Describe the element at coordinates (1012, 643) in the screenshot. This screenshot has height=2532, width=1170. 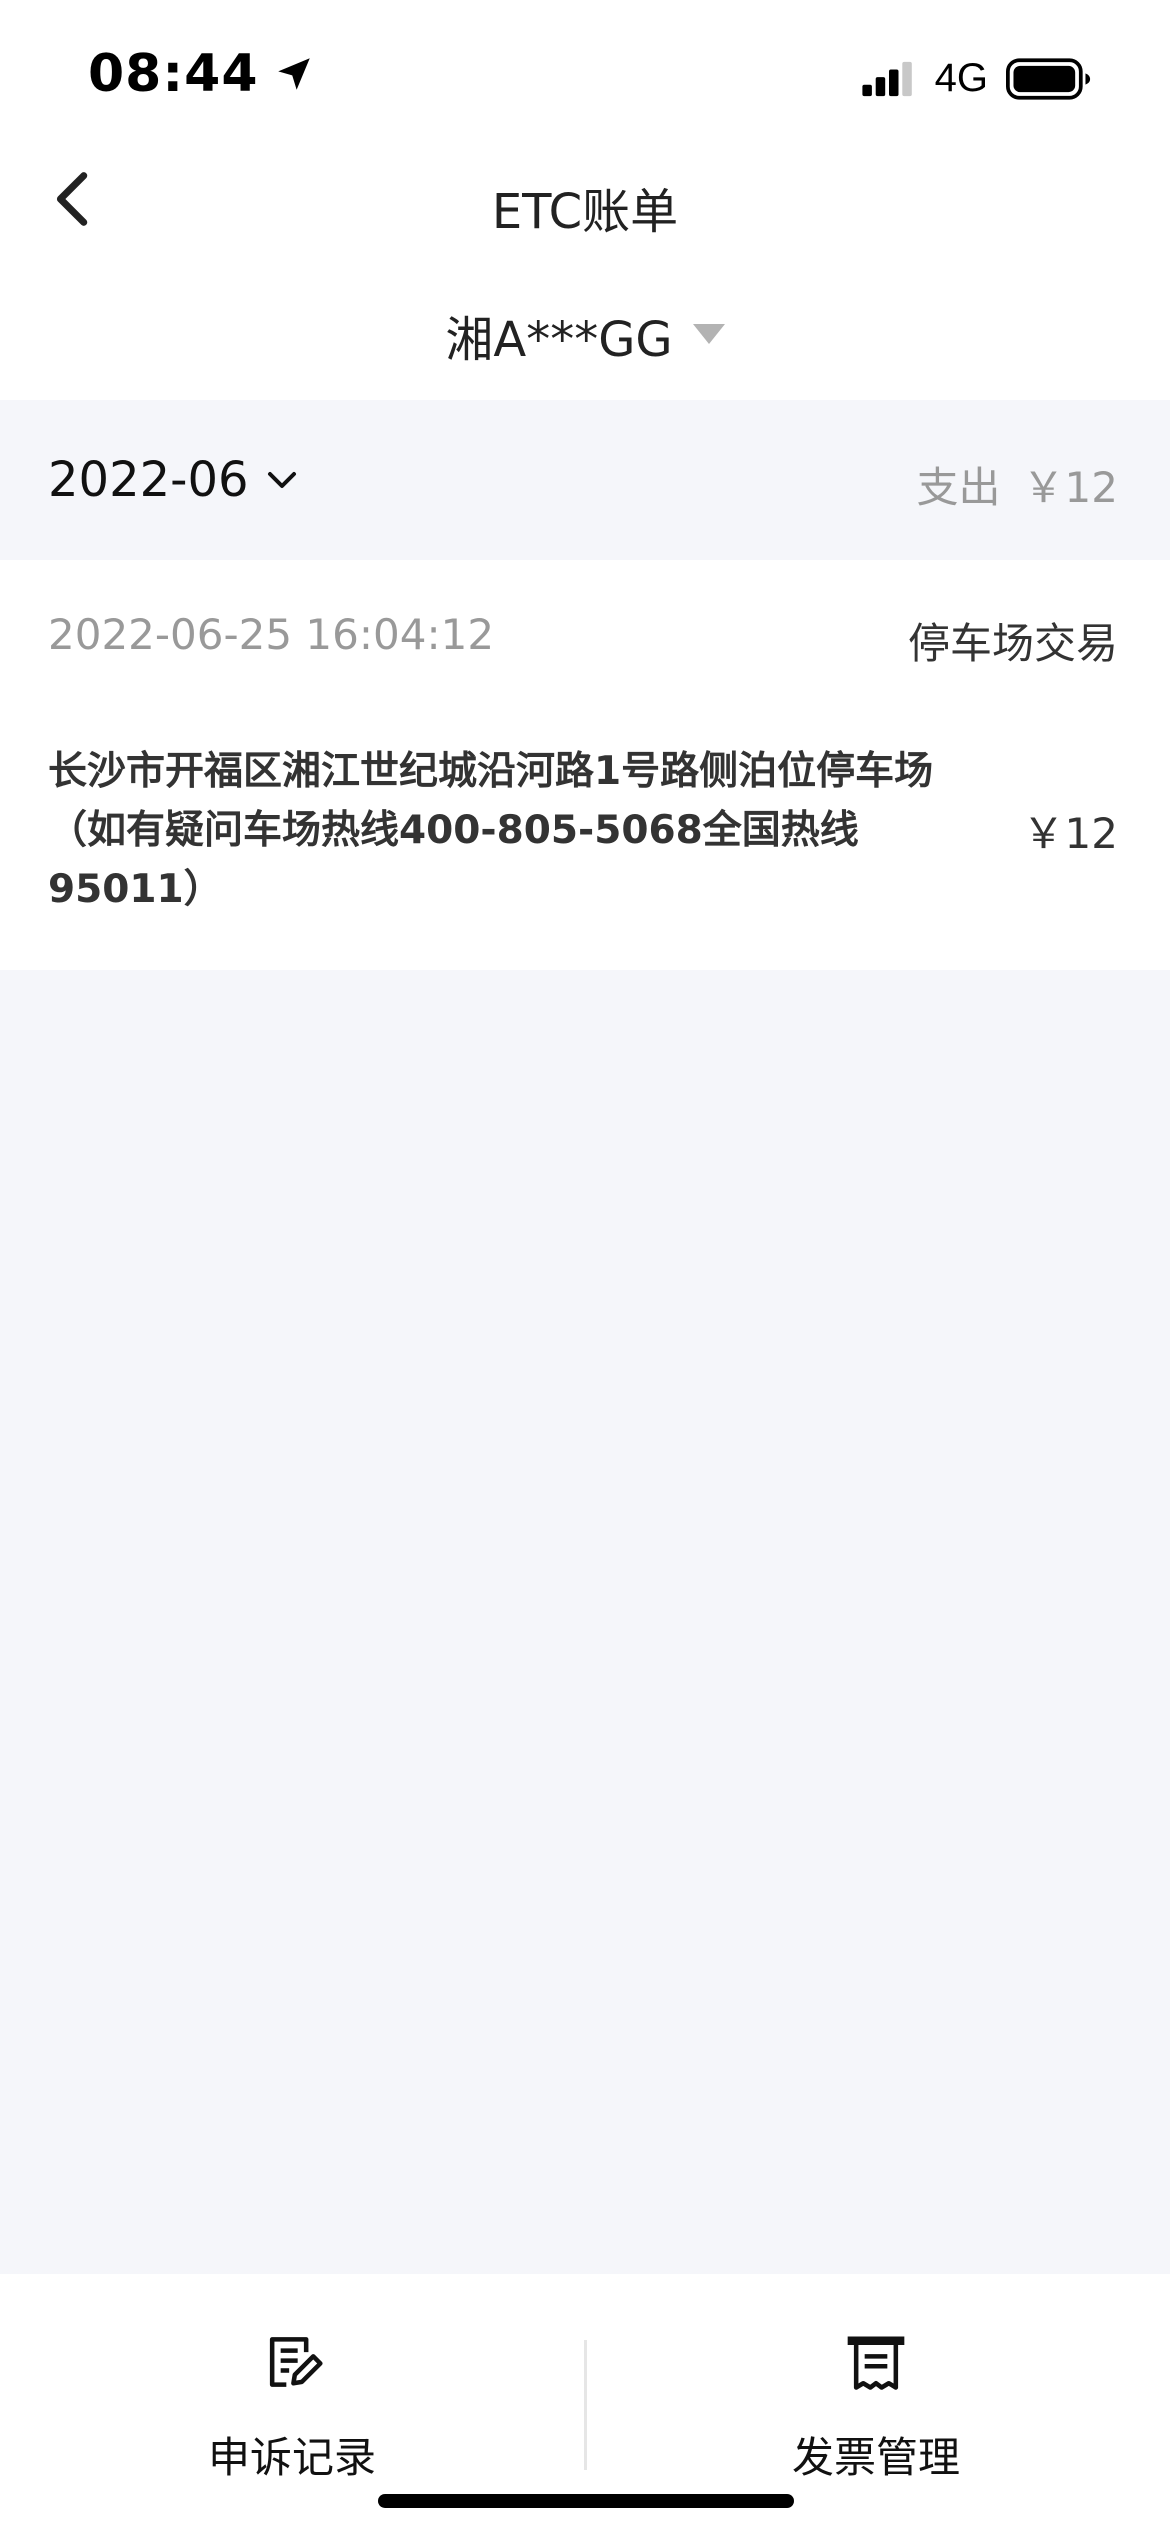
I see `transaction-type: 停车场交易` at that location.